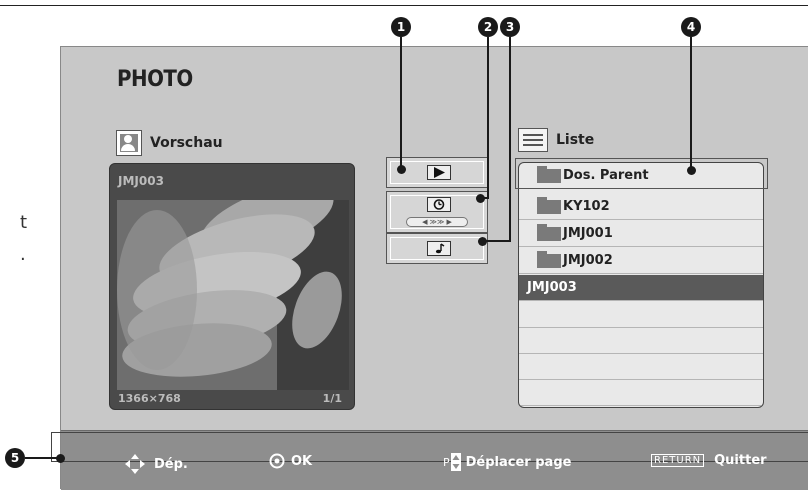  What do you see at coordinates (518, 462) in the screenshot?
I see `help-page-label: Déplacer page` at bounding box center [518, 462].